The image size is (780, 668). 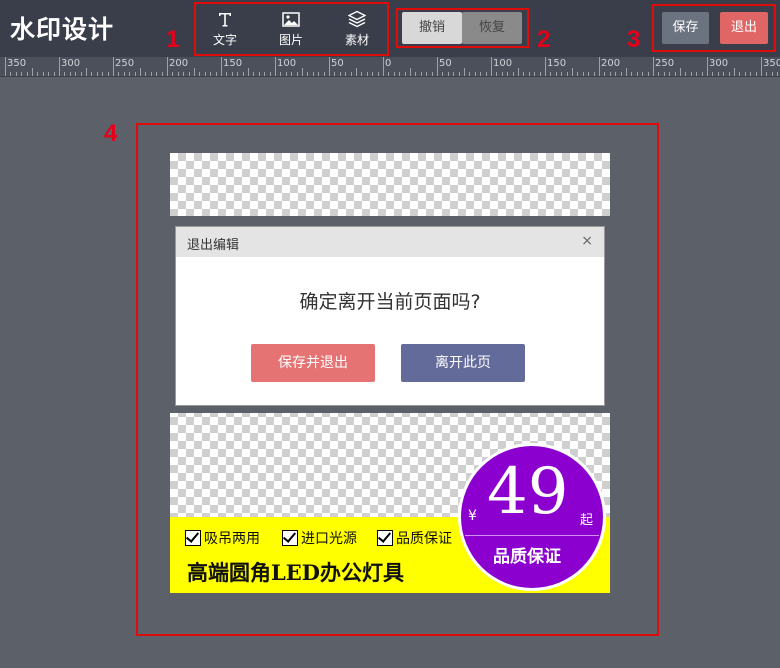 I want to click on feature-item-1: 吸吊两用, so click(x=222, y=538).